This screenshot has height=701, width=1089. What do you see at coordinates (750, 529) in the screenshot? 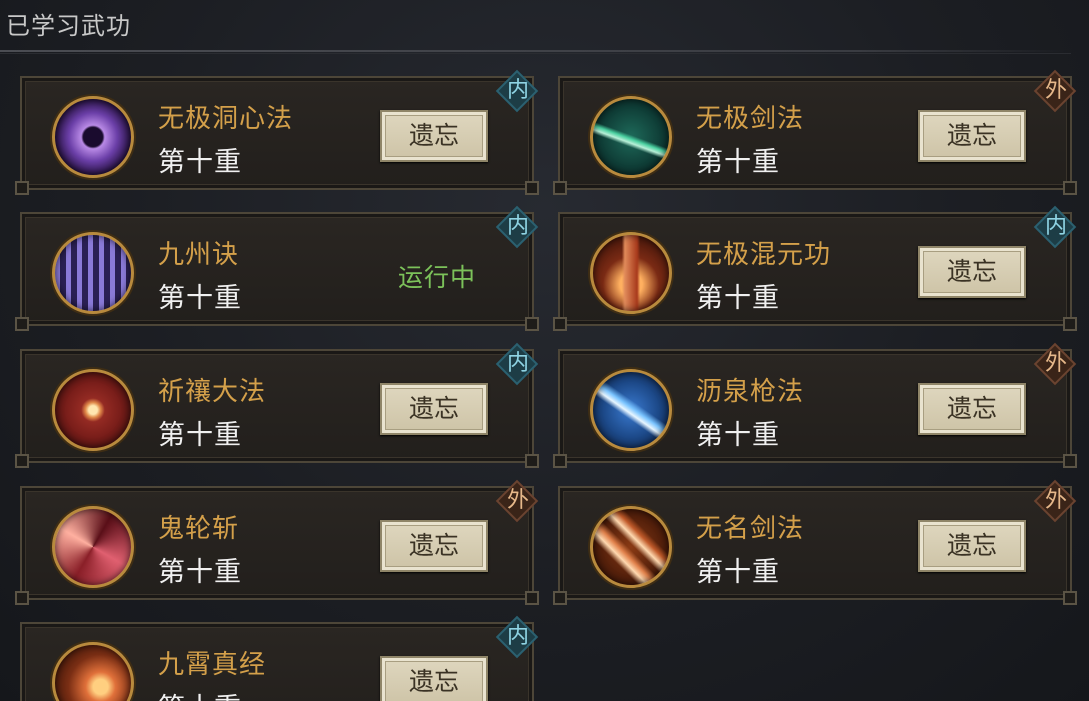
I see `skill-name: 无名剑法` at bounding box center [750, 529].